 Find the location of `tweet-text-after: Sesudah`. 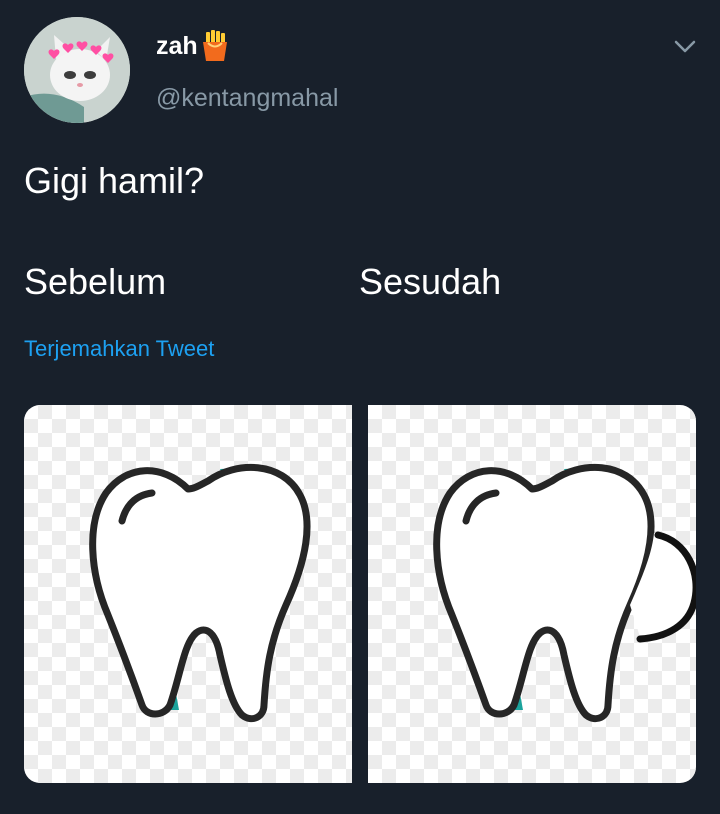

tweet-text-after: Sesudah is located at coordinates (430, 281).